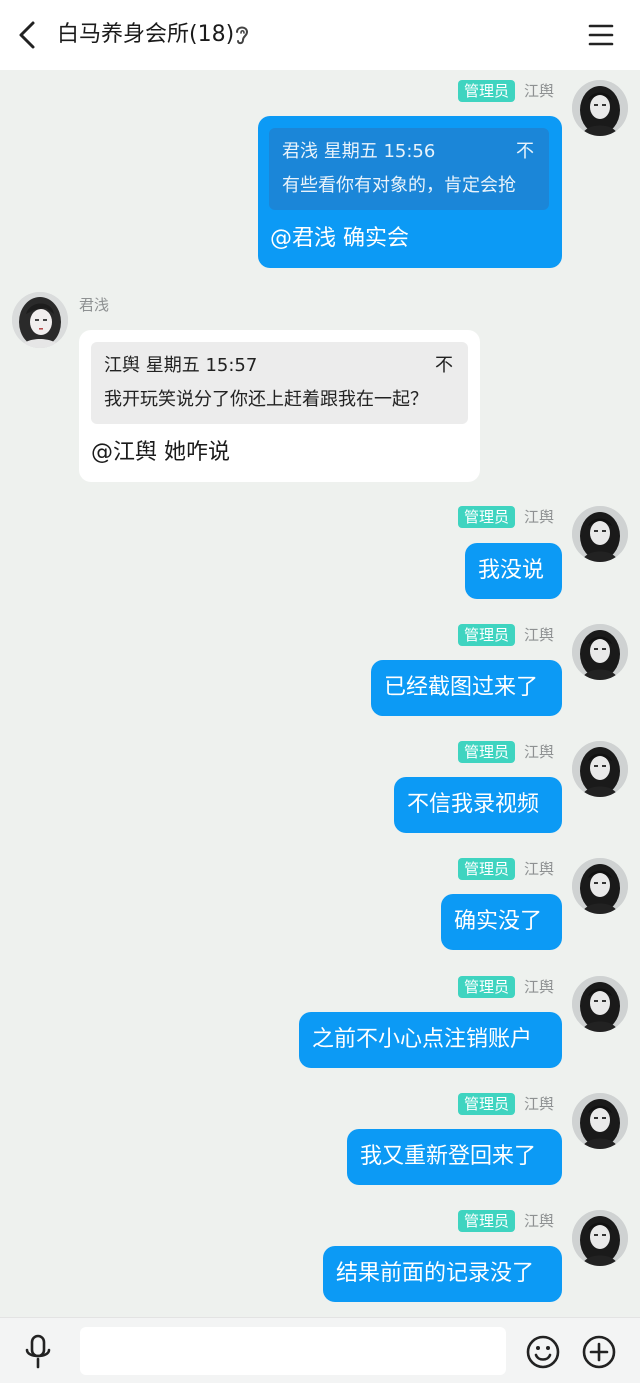  What do you see at coordinates (320, 35) in the screenshot?
I see `chat-header: 白马养身会所(18)` at bounding box center [320, 35].